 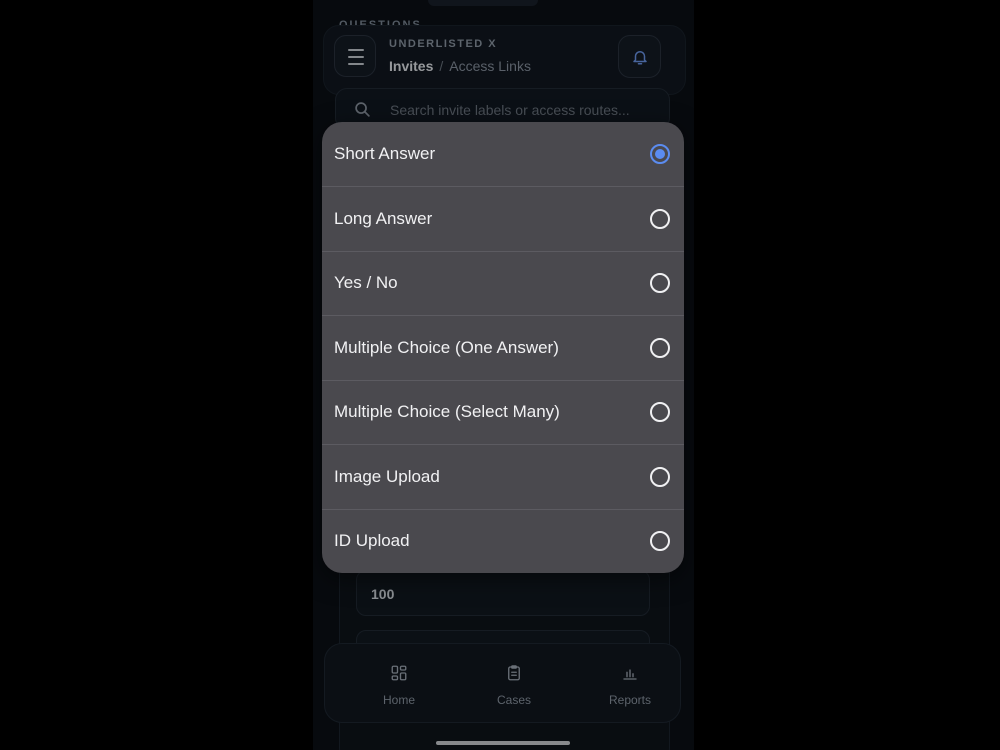 I want to click on option-label: Multiple Choice (One Answer), so click(x=446, y=347).